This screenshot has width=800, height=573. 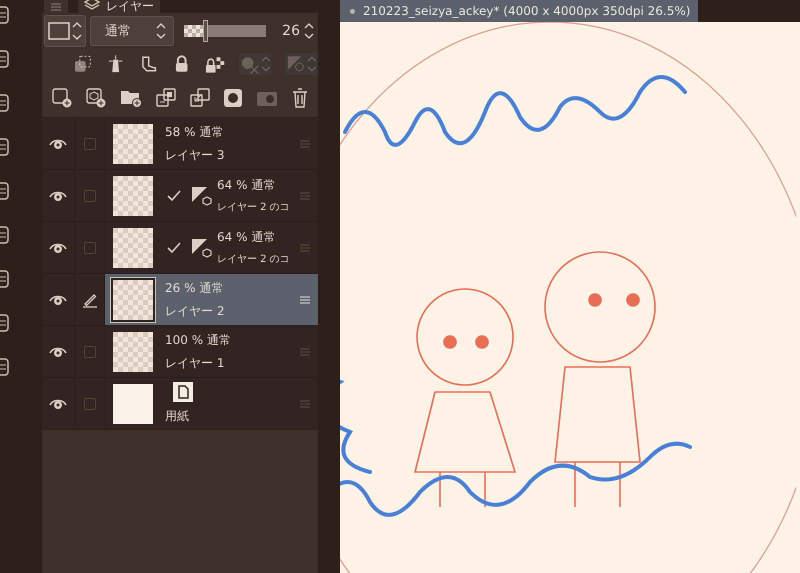 What do you see at coordinates (215, 64) in the screenshot?
I see `lock-checker-icon` at bounding box center [215, 64].